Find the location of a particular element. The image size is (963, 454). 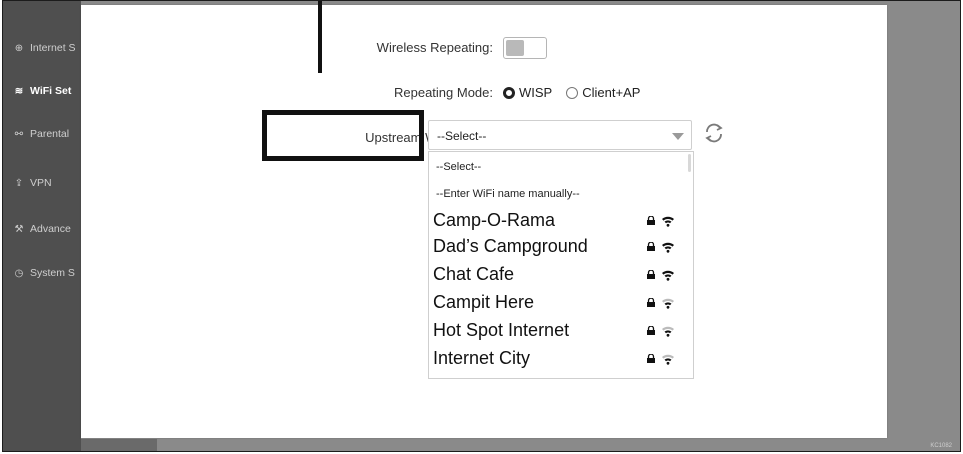

sidebar-item-label: VPN is located at coordinates (41, 183).